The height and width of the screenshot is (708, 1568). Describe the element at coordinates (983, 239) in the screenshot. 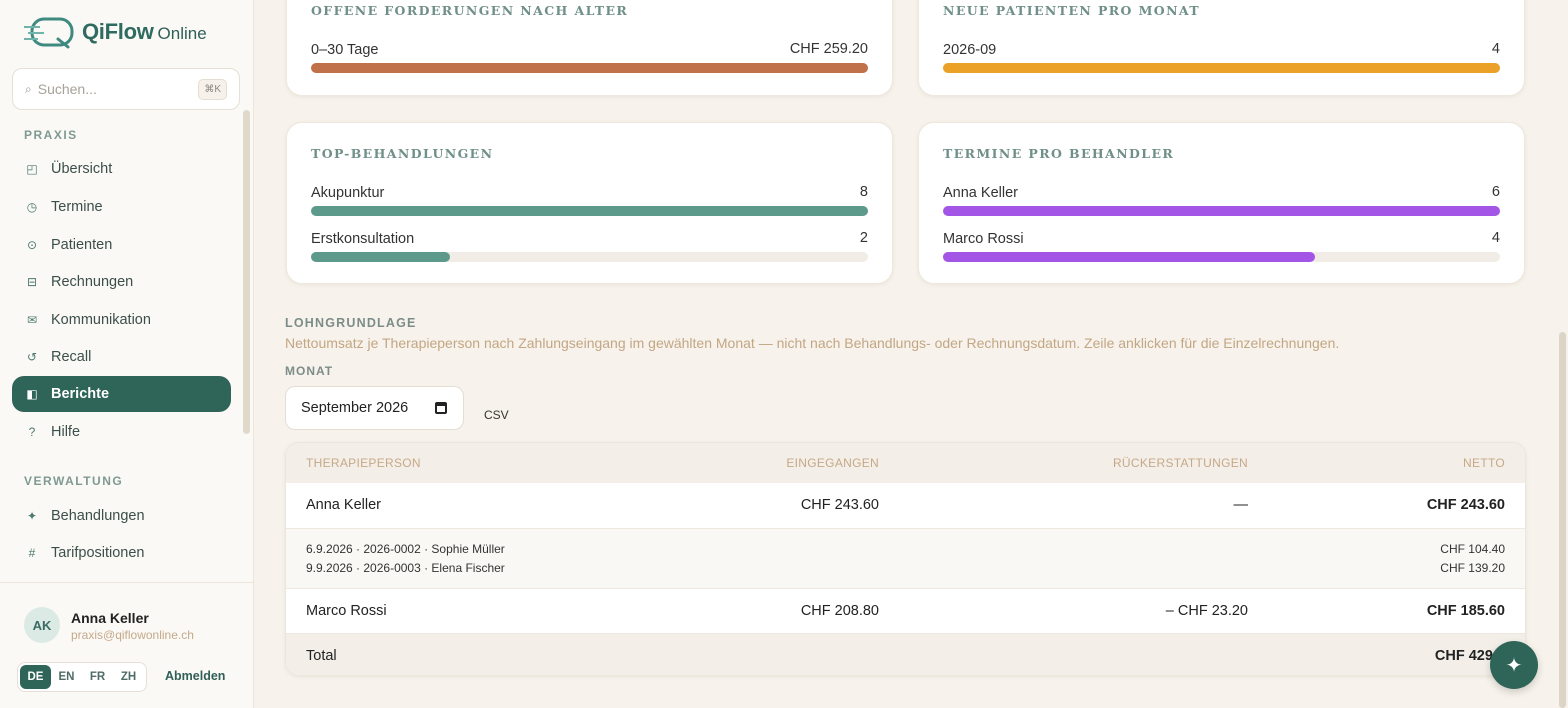

I see `bar-label: Marco Rossi` at that location.